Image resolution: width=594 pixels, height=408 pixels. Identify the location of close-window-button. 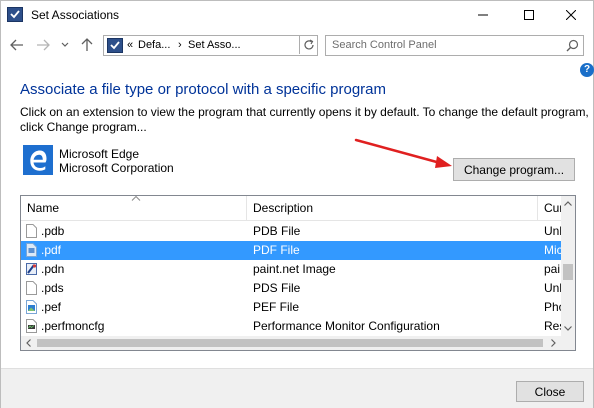
(571, 15).